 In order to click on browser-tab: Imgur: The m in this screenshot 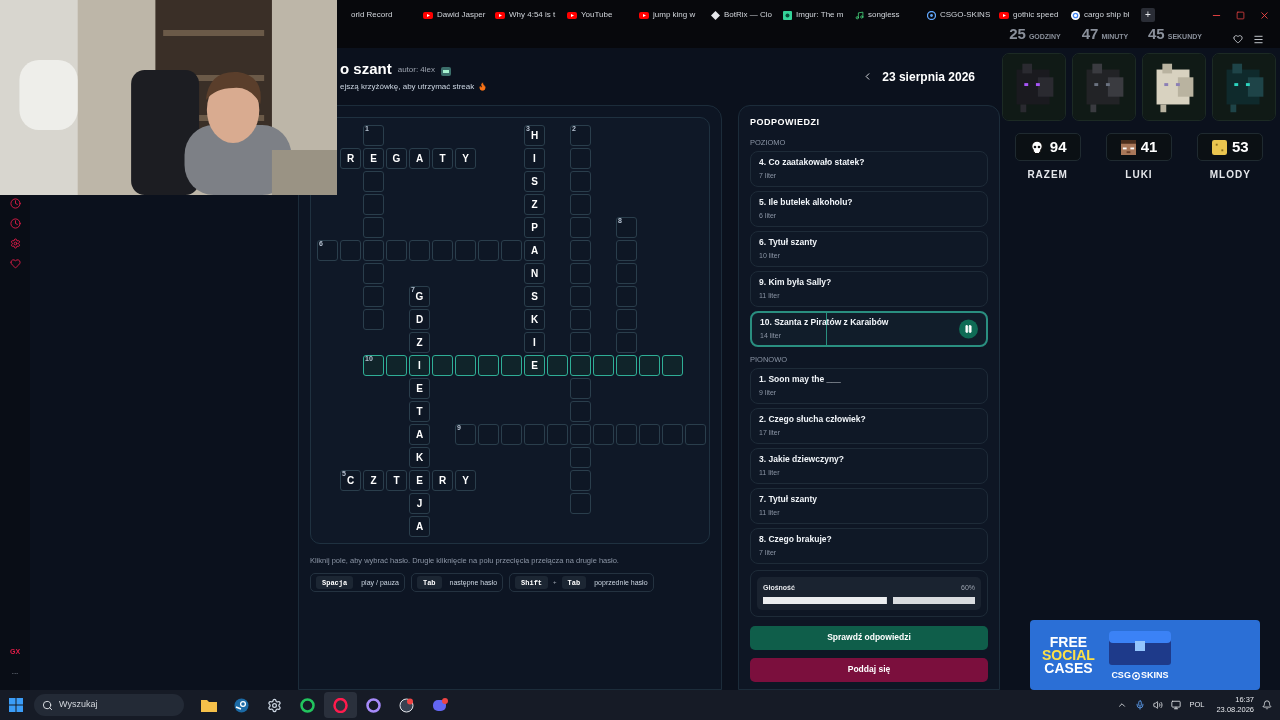, I will do `click(815, 15)`.